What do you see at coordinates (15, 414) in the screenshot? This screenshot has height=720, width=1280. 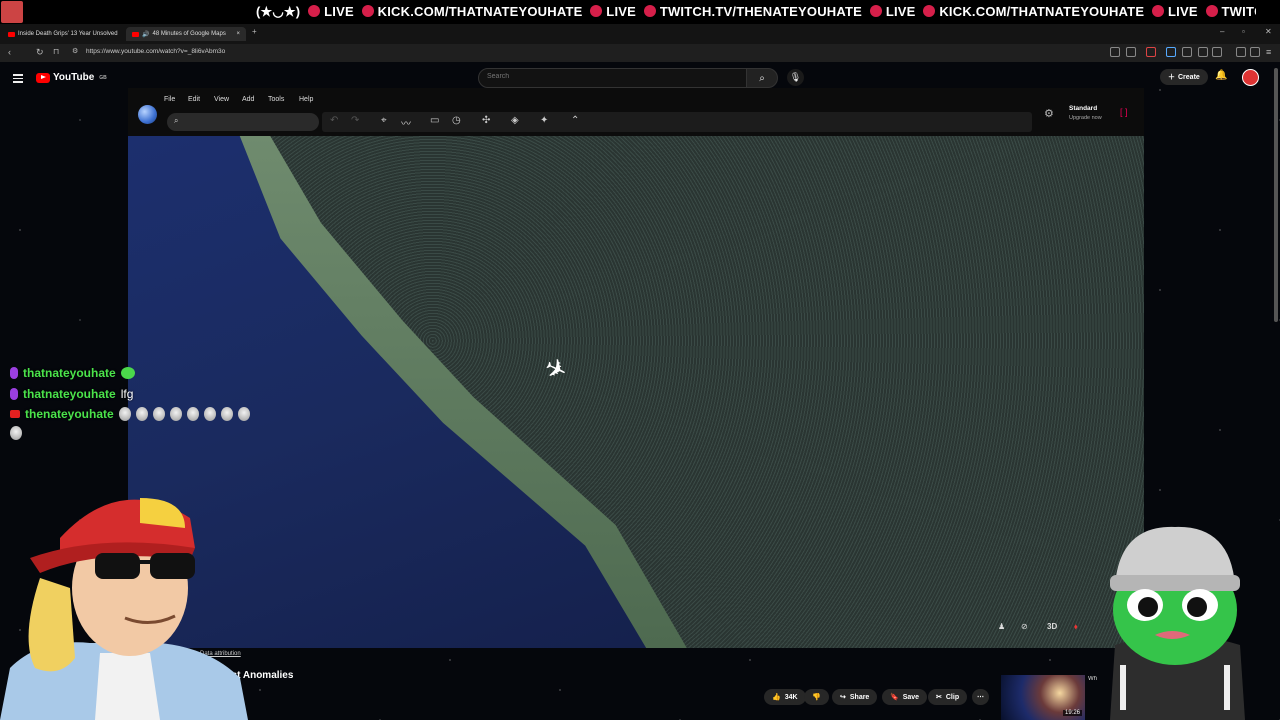 I see `youtube-badge-icon` at bounding box center [15, 414].